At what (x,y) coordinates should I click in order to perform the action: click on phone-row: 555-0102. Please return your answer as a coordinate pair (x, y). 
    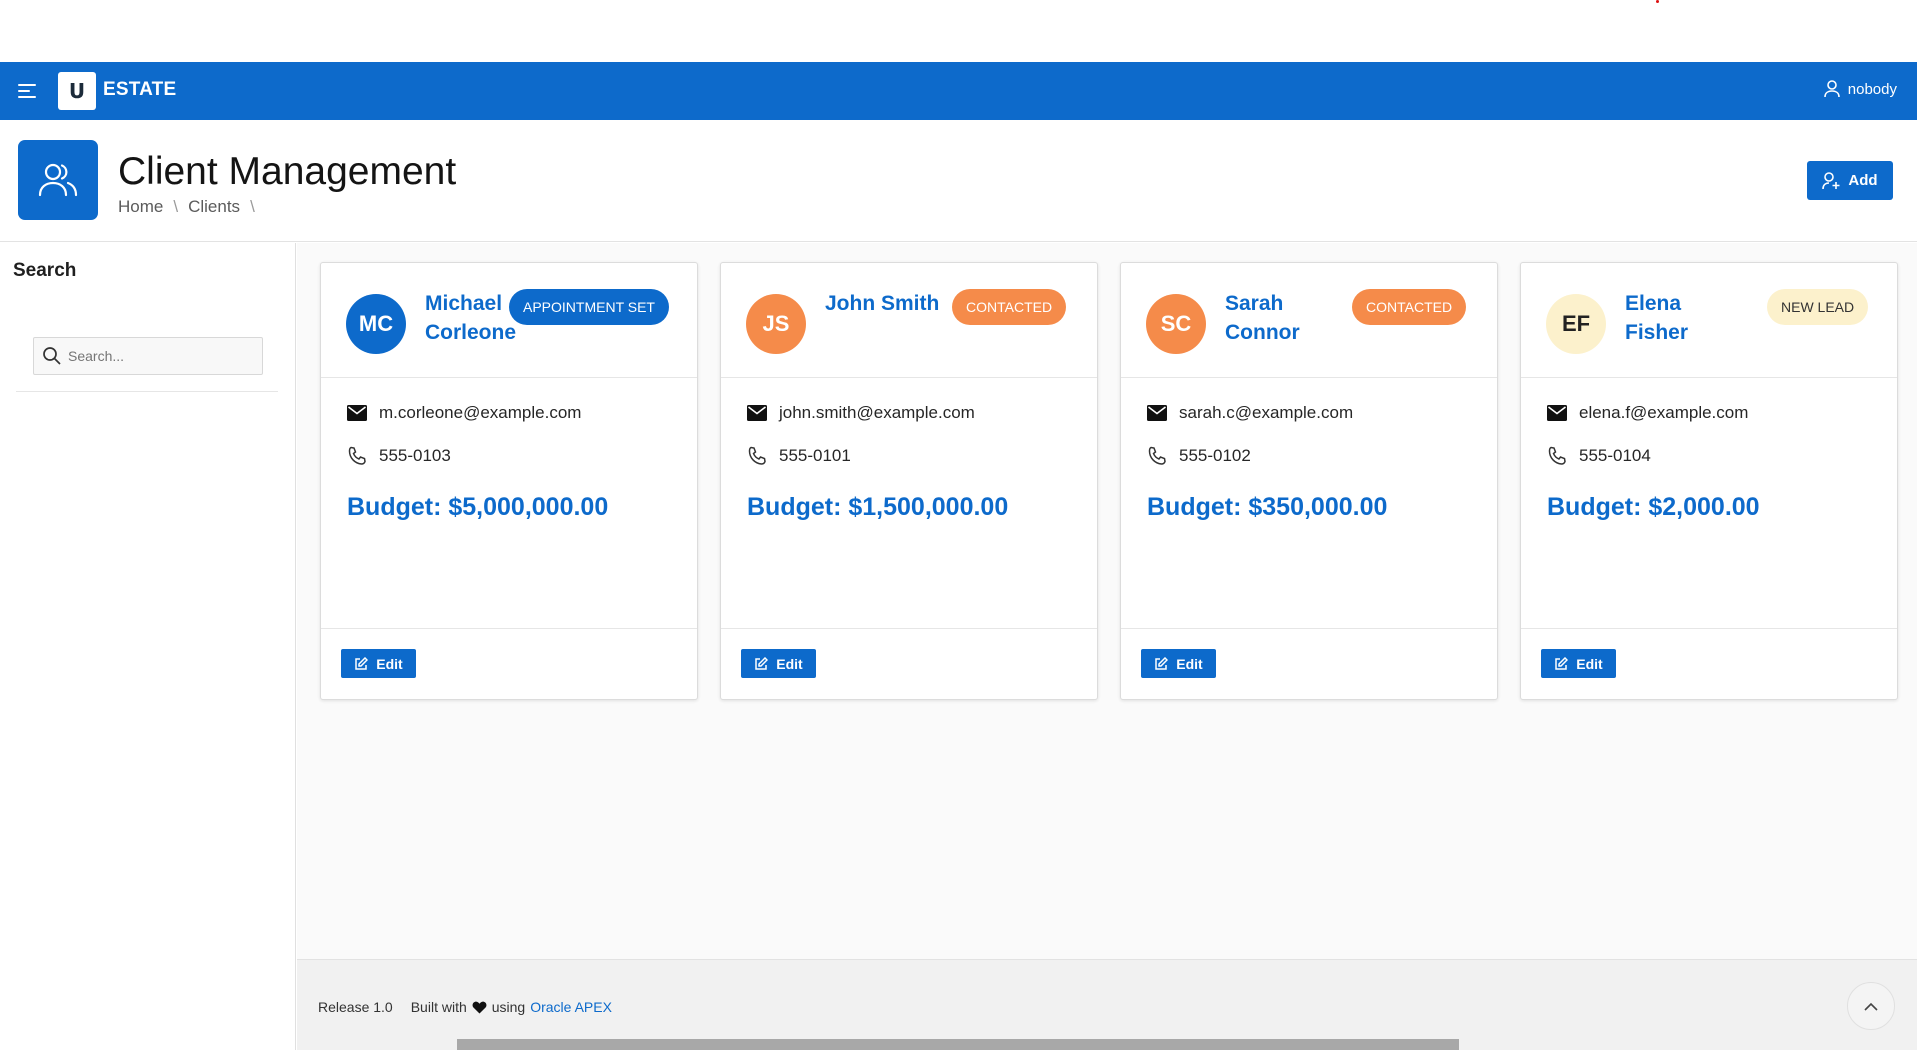
    Looking at the image, I should click on (1199, 456).